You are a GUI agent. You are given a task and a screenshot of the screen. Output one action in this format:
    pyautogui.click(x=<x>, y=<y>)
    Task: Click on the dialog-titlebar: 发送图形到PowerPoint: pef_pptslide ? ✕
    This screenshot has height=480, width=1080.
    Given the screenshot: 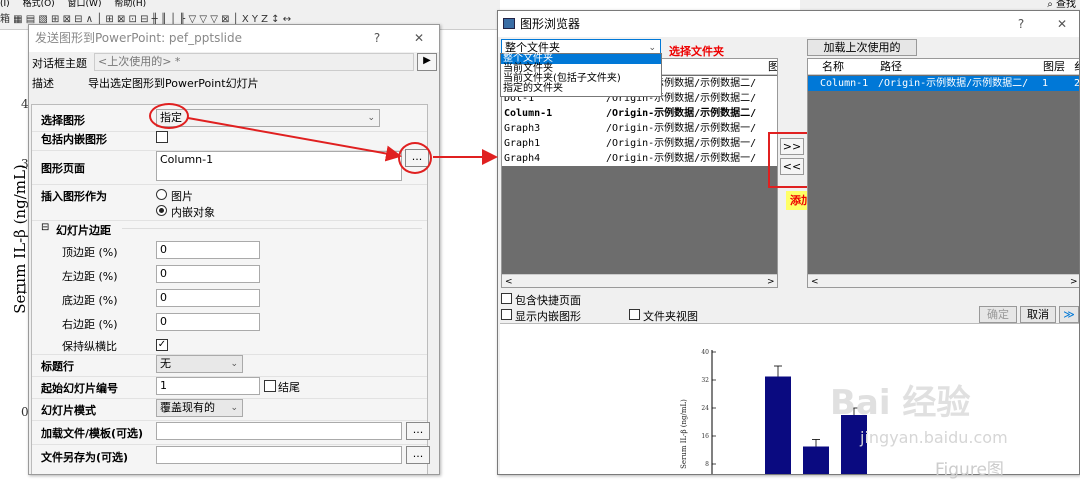 What is the action you would take?
    pyautogui.click(x=234, y=38)
    